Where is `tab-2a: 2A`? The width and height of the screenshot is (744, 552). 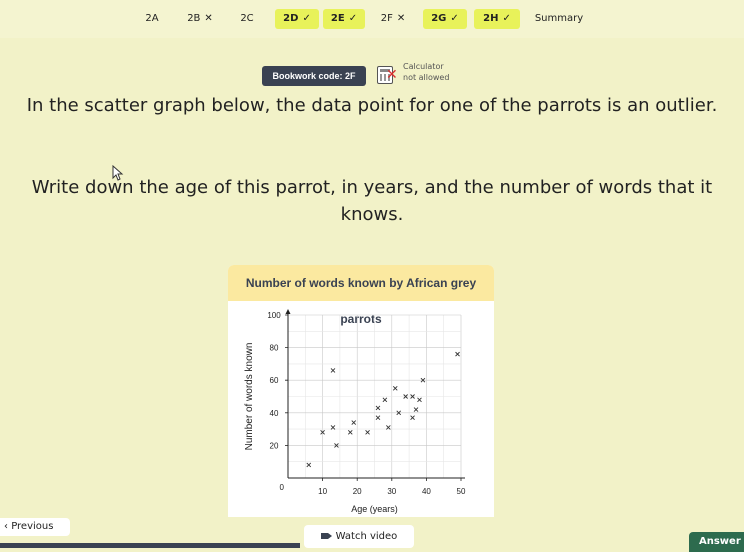
tab-2a: 2A is located at coordinates (152, 19).